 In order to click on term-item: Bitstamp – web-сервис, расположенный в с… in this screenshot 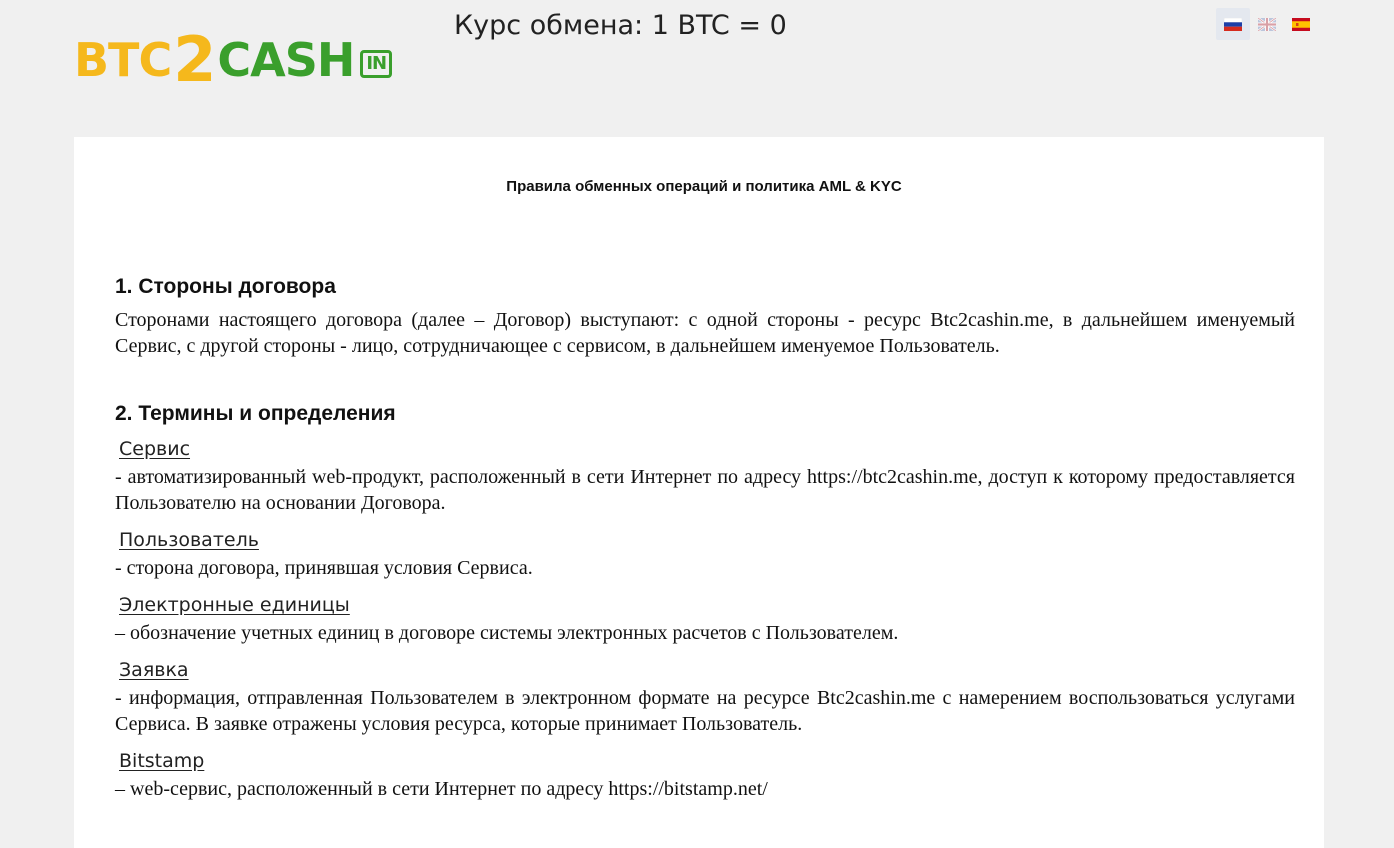, I will do `click(705, 776)`.